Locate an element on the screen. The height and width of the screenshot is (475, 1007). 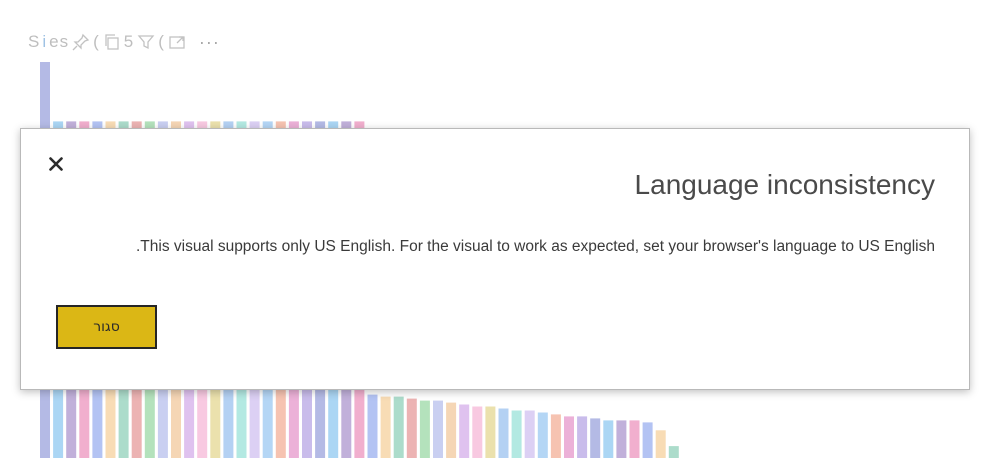
dialog-title: Language inconsistency is located at coordinates (784, 184).